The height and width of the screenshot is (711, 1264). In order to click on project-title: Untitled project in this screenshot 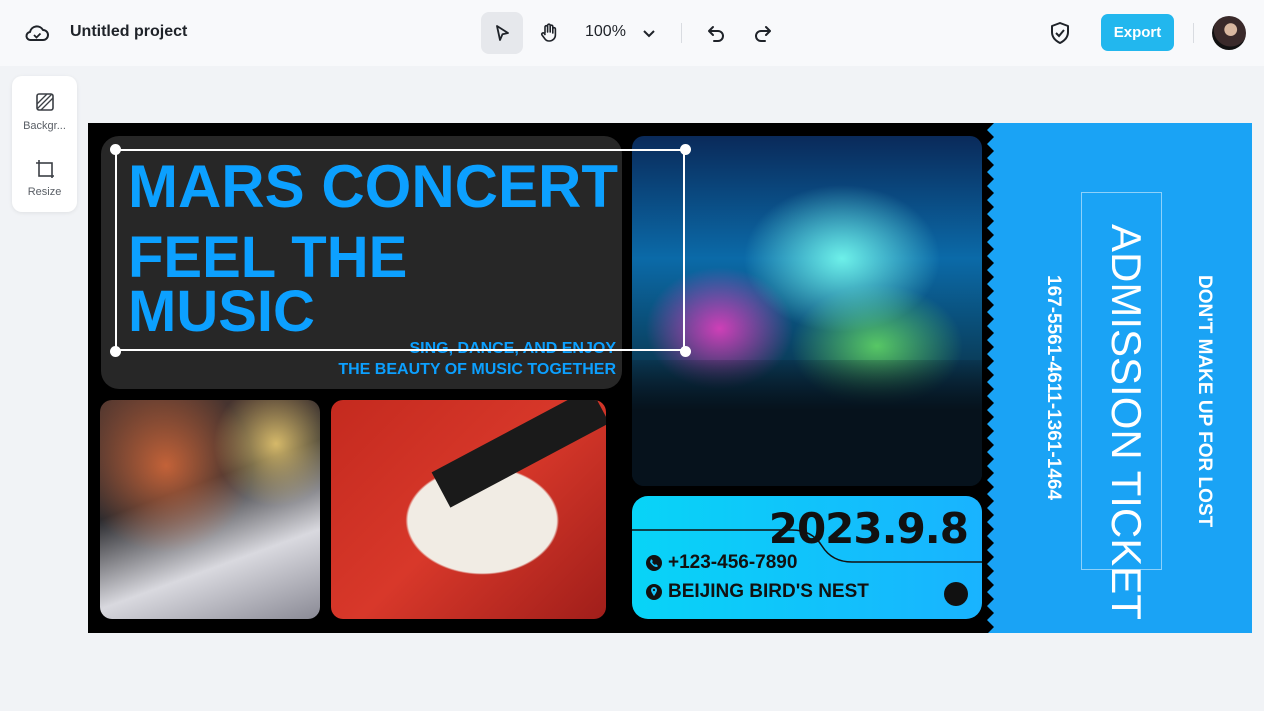, I will do `click(128, 32)`.